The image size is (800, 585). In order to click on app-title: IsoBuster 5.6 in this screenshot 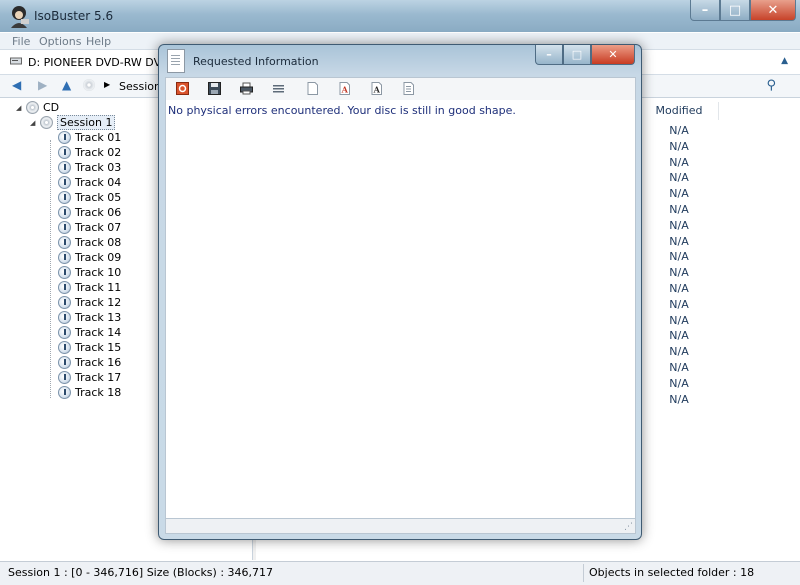, I will do `click(74, 16)`.